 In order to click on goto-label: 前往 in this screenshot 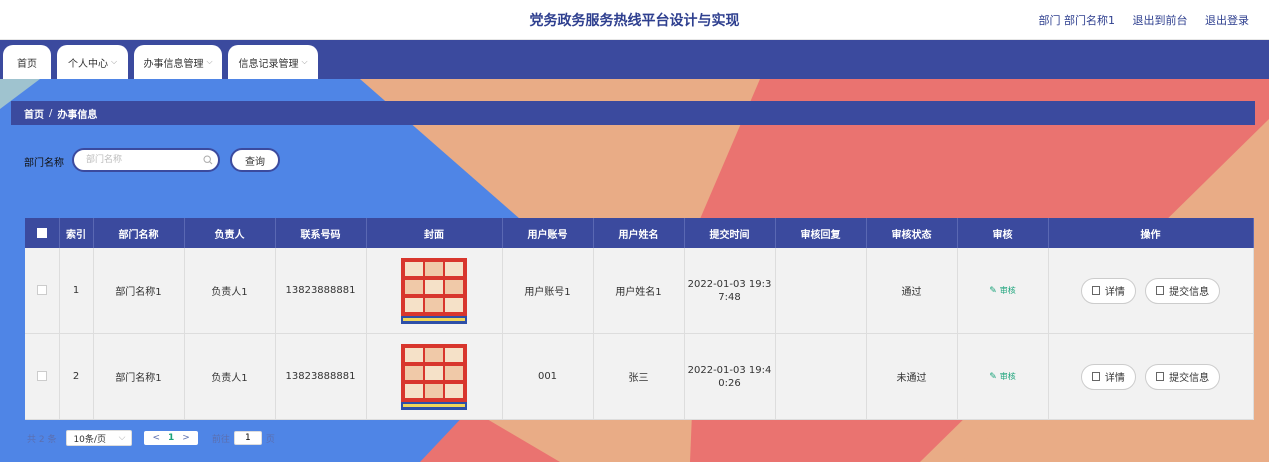, I will do `click(220, 439)`.